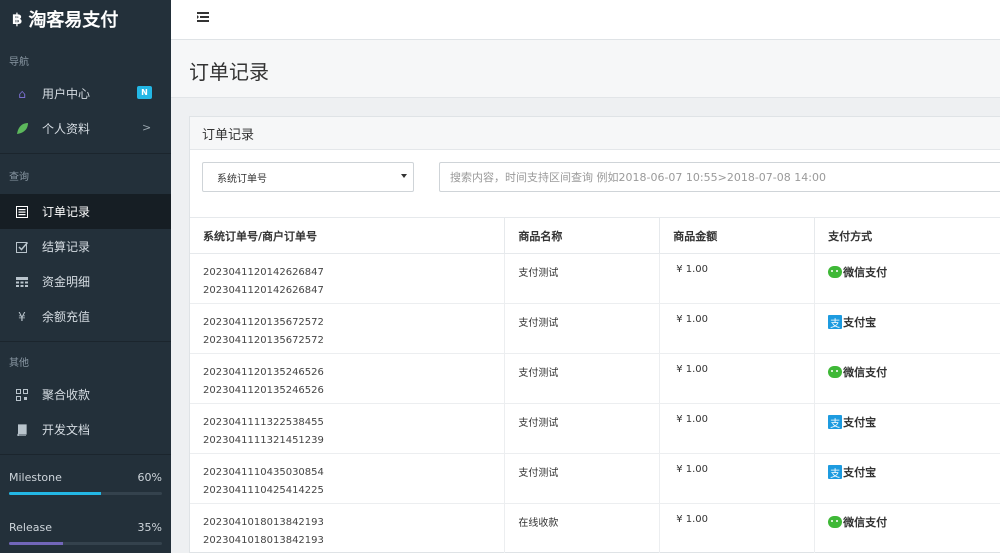 The image size is (1000, 553). I want to click on sidebar-item-label: 个人资料, so click(66, 129).